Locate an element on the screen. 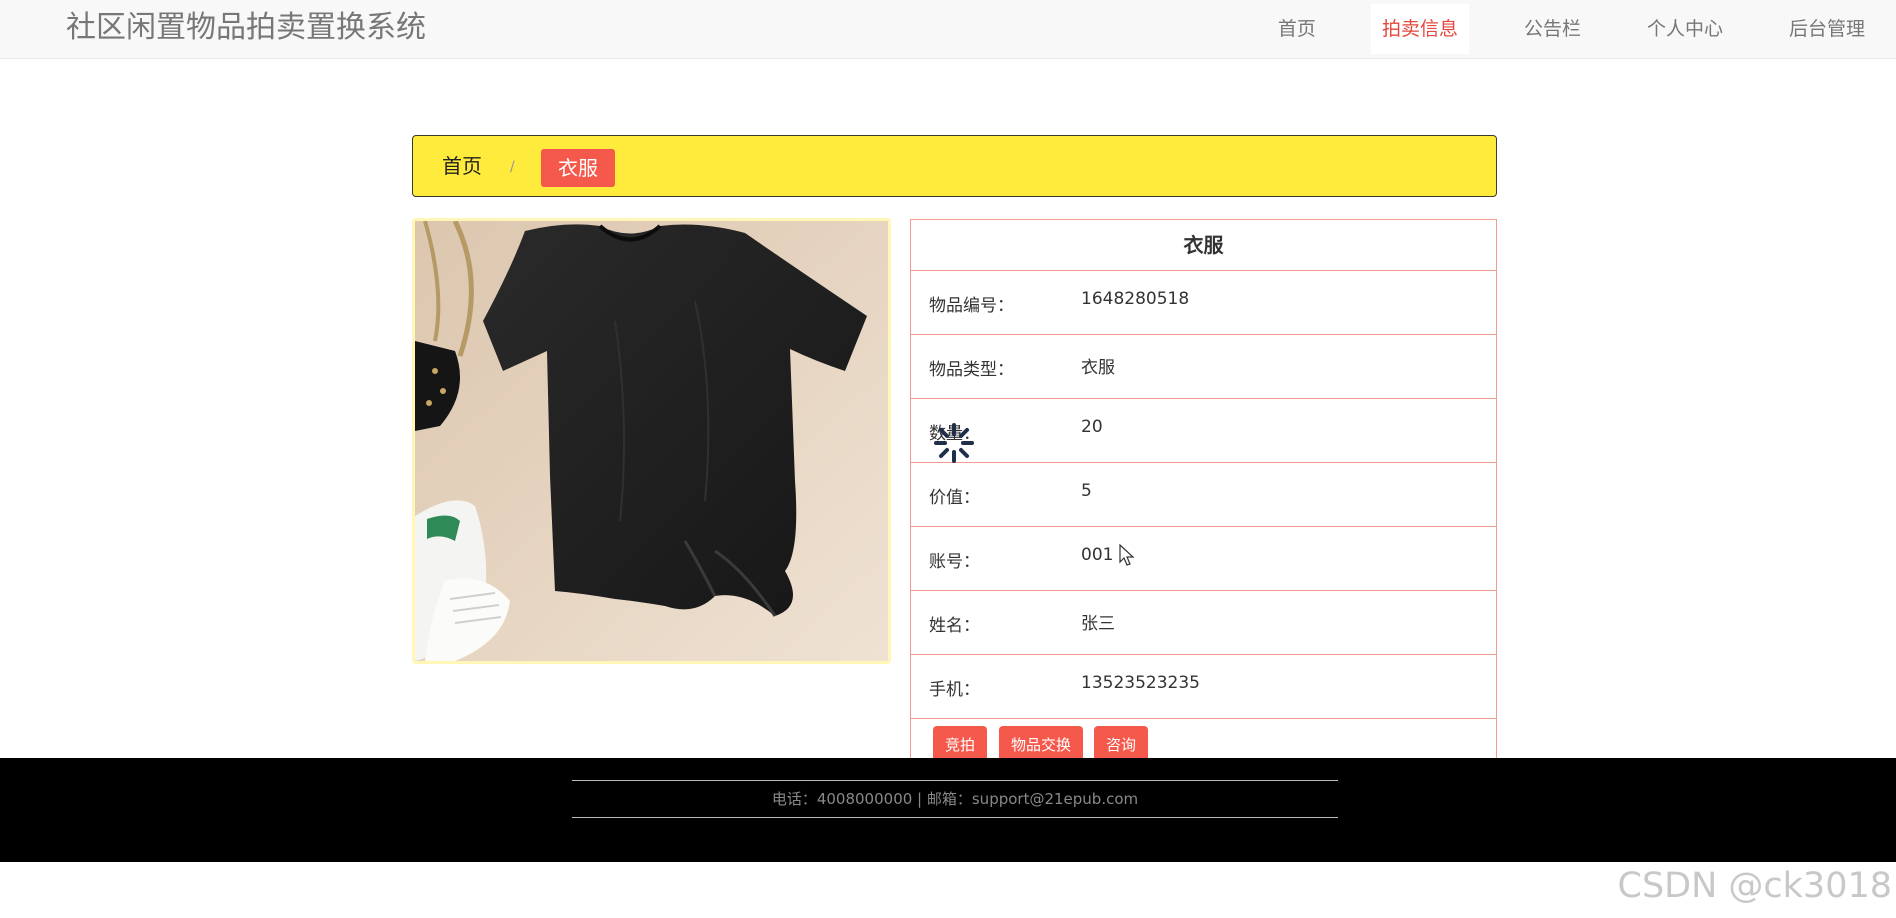  detail-value: 20 is located at coordinates (1092, 427).